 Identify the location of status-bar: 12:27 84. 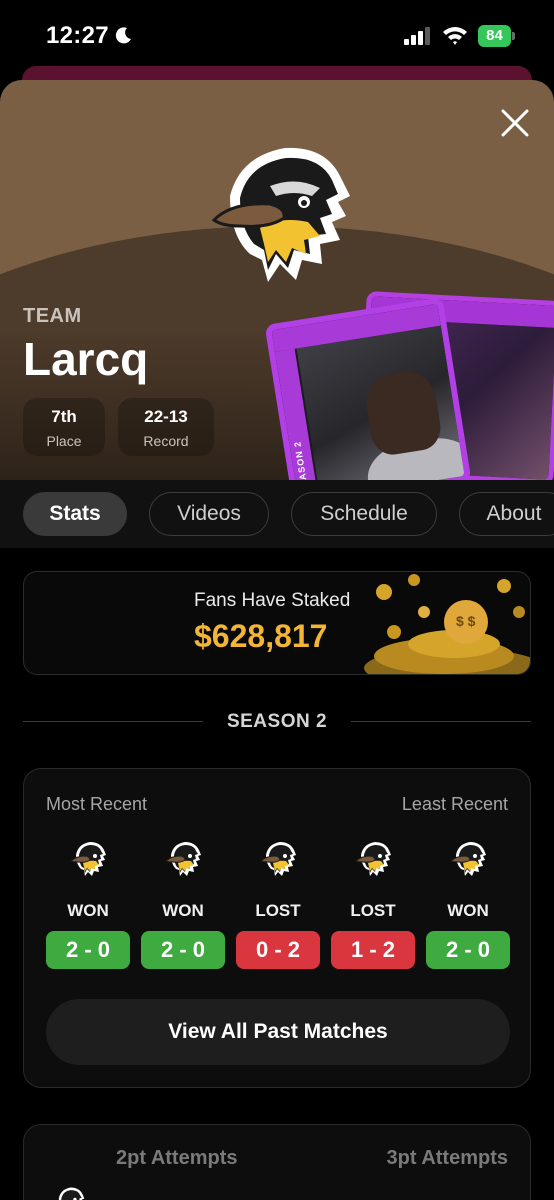
(277, 35).